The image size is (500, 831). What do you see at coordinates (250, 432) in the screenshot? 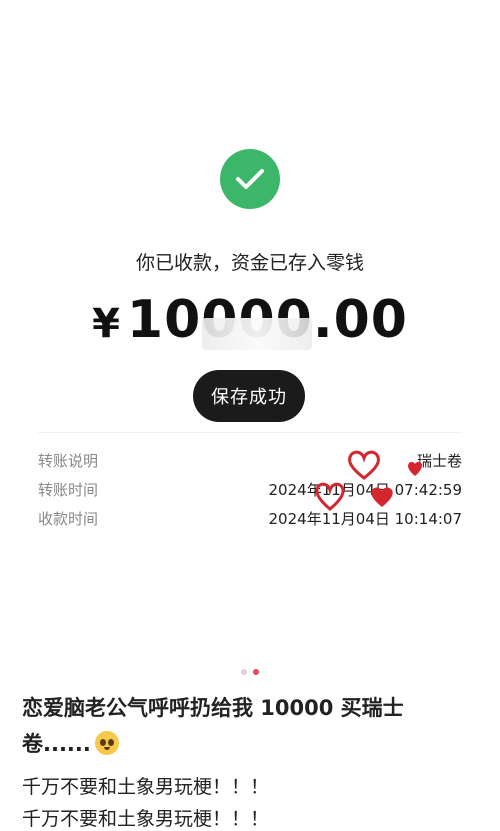
I see `divider` at bounding box center [250, 432].